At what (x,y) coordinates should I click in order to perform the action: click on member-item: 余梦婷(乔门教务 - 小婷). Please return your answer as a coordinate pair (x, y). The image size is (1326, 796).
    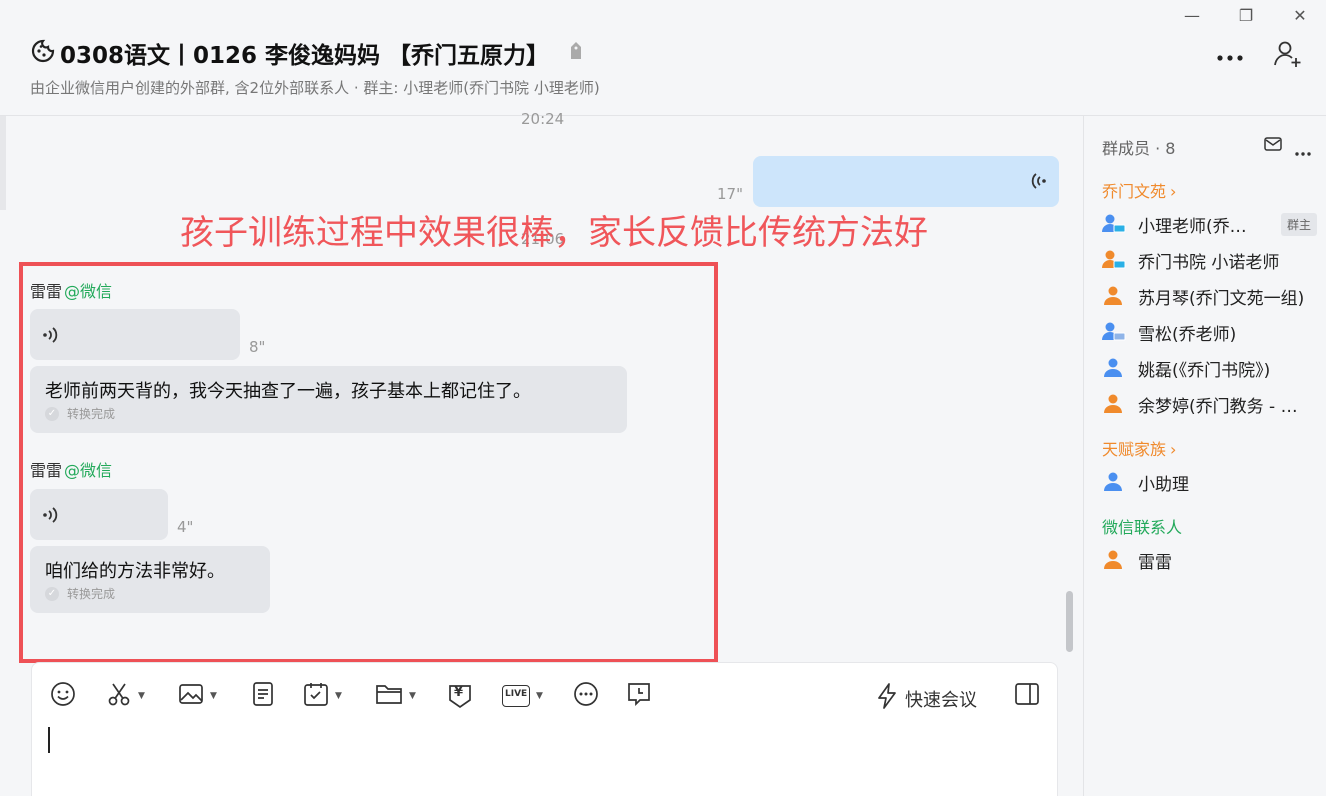
    Looking at the image, I should click on (1209, 404).